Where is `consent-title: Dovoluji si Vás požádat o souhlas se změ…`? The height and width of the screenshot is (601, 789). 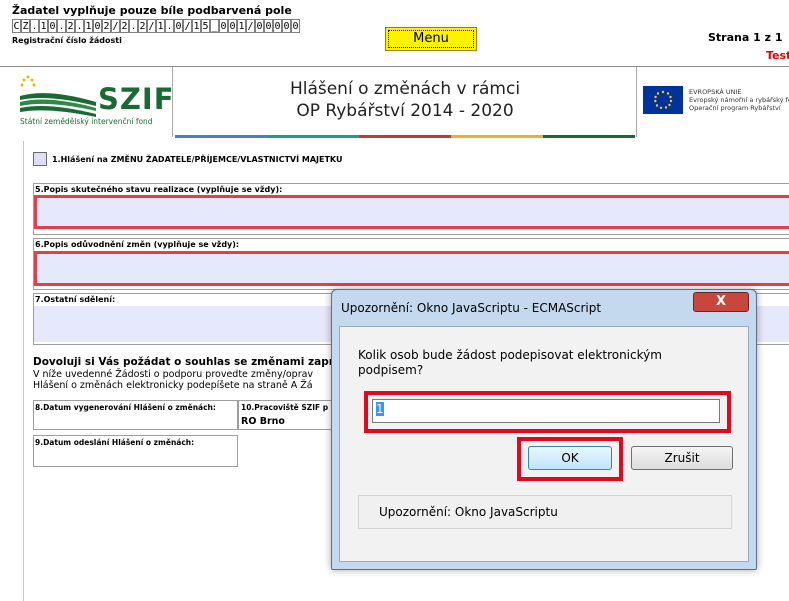
consent-title: Dovoluji si Vás požádat o souhlas se změ… is located at coordinates (187, 362).